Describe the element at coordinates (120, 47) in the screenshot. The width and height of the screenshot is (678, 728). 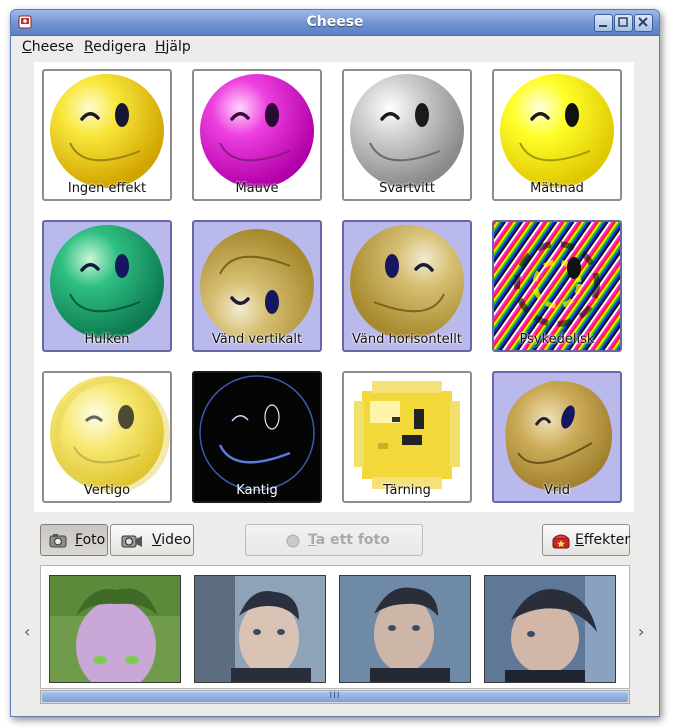
I see `menu-redigera-label: edigera` at that location.